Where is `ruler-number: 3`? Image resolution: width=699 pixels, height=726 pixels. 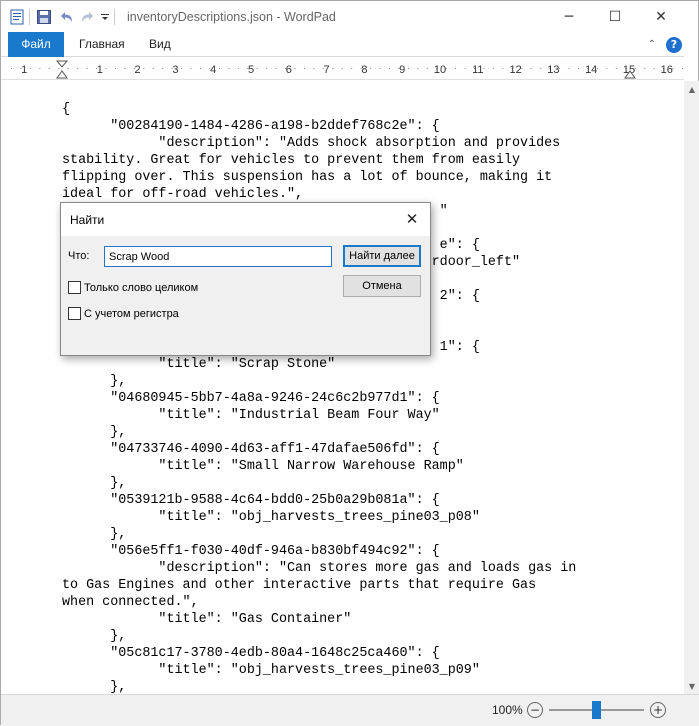
ruler-number: 3 is located at coordinates (175, 70).